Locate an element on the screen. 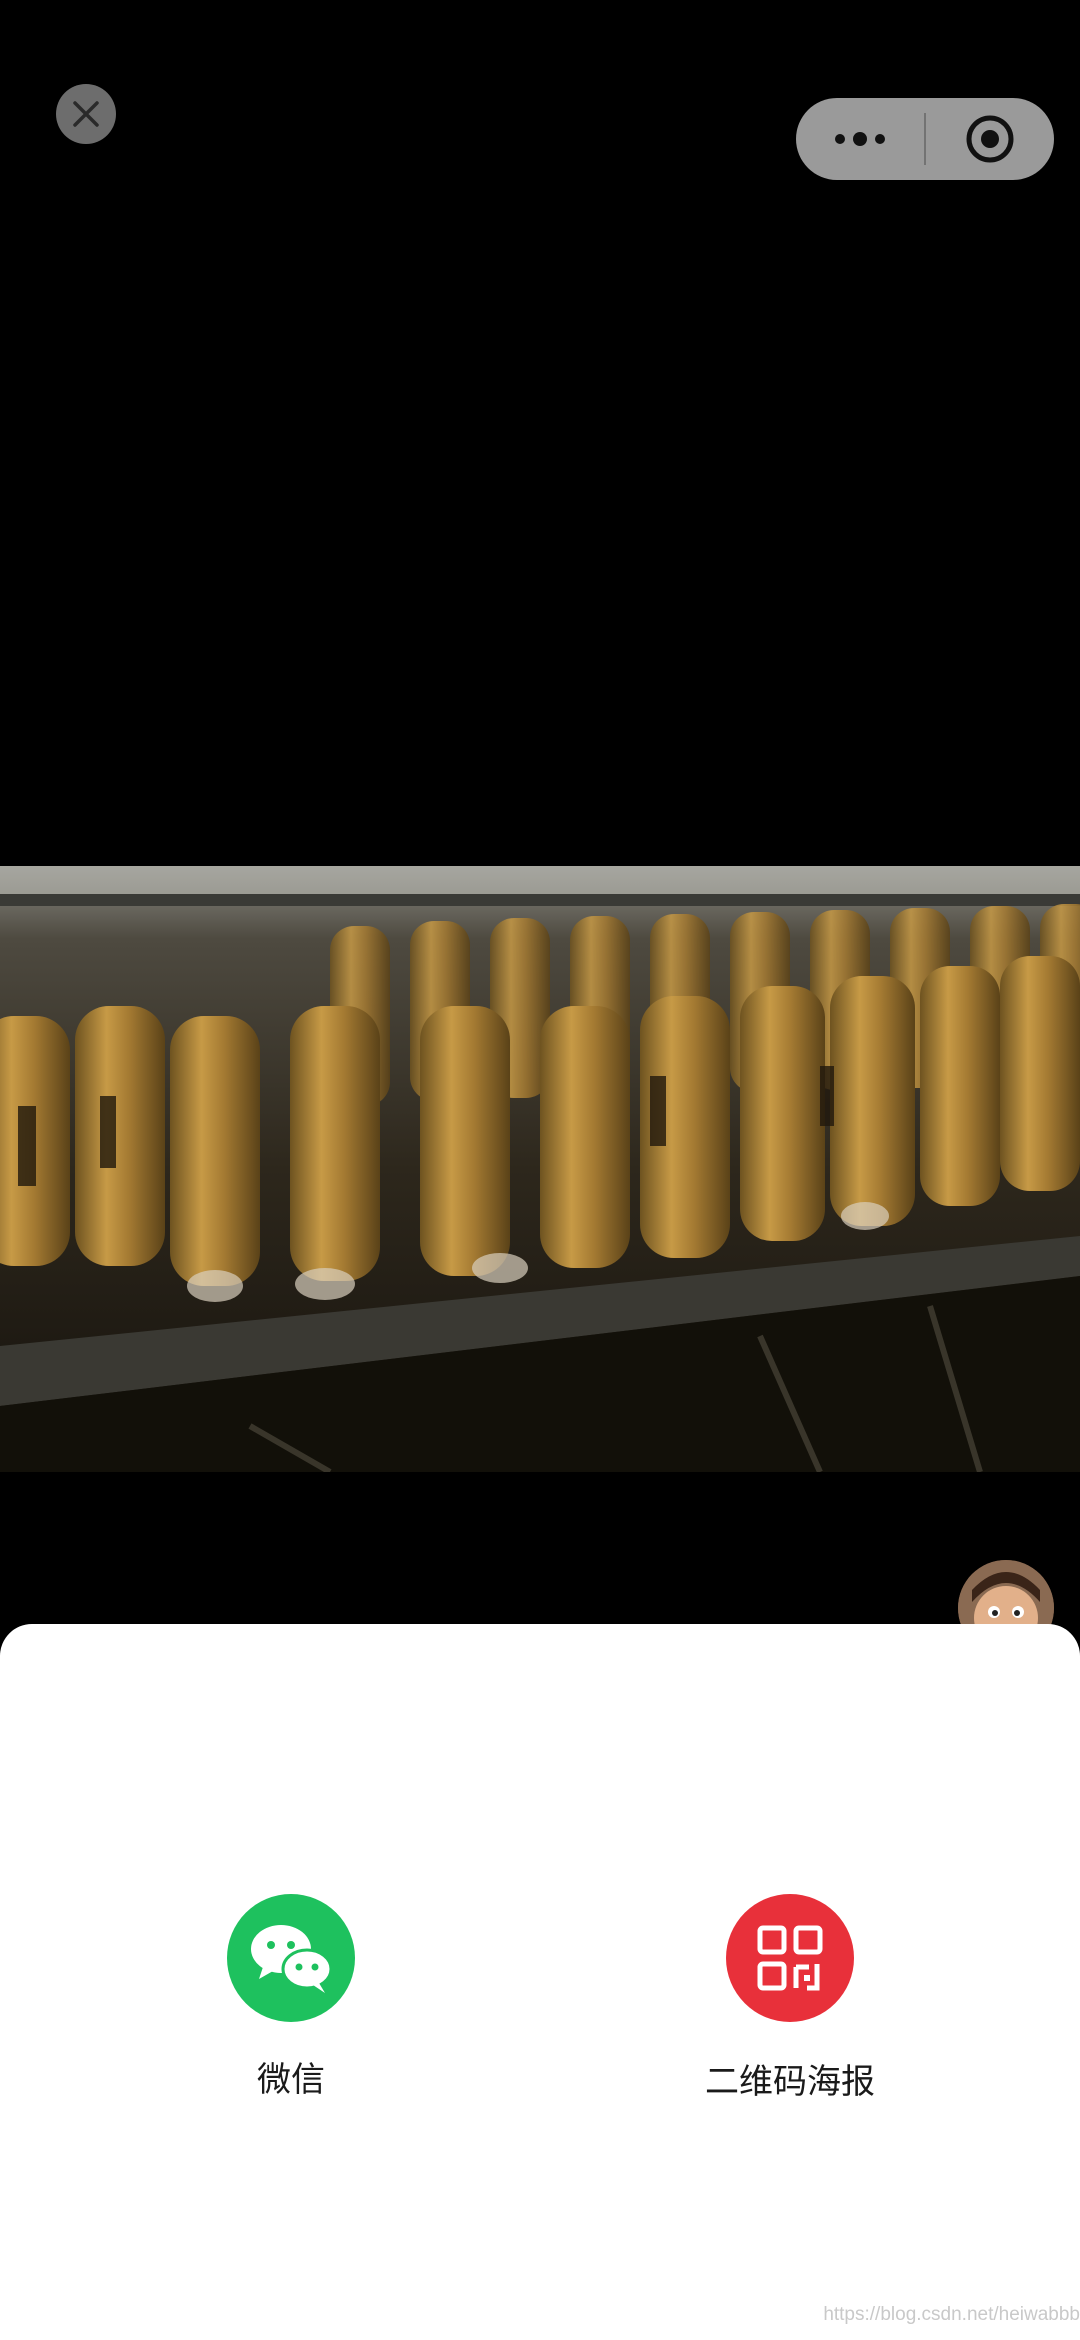  qrcode-icon is located at coordinates (790, 1958).